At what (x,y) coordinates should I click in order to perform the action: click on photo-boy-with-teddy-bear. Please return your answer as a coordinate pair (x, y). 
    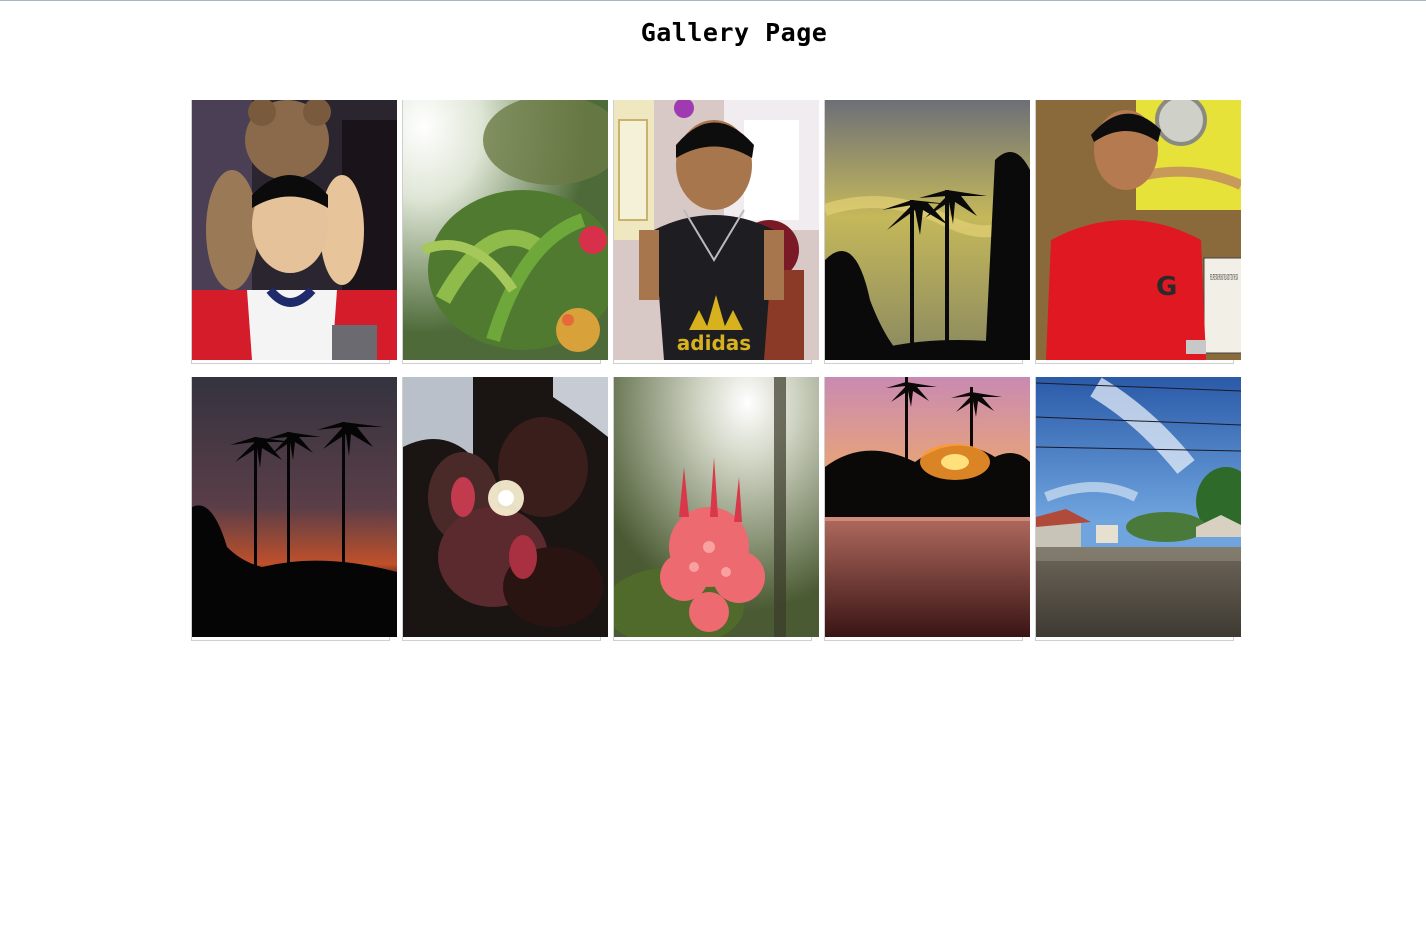
    Looking at the image, I should click on (294, 230).